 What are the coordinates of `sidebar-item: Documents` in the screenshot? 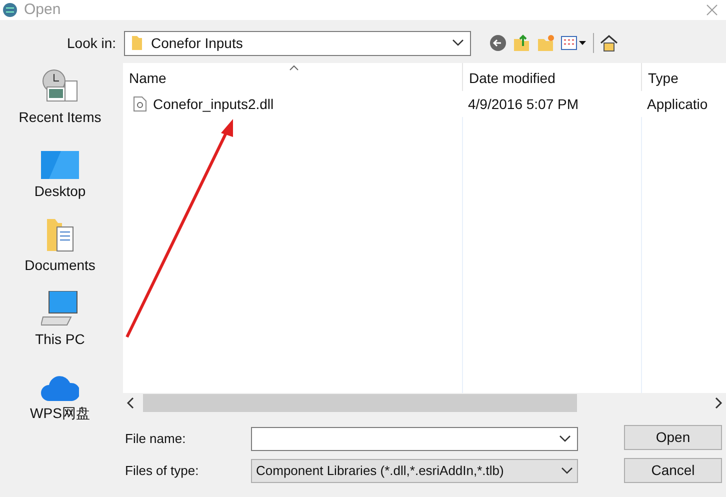 It's located at (60, 246).